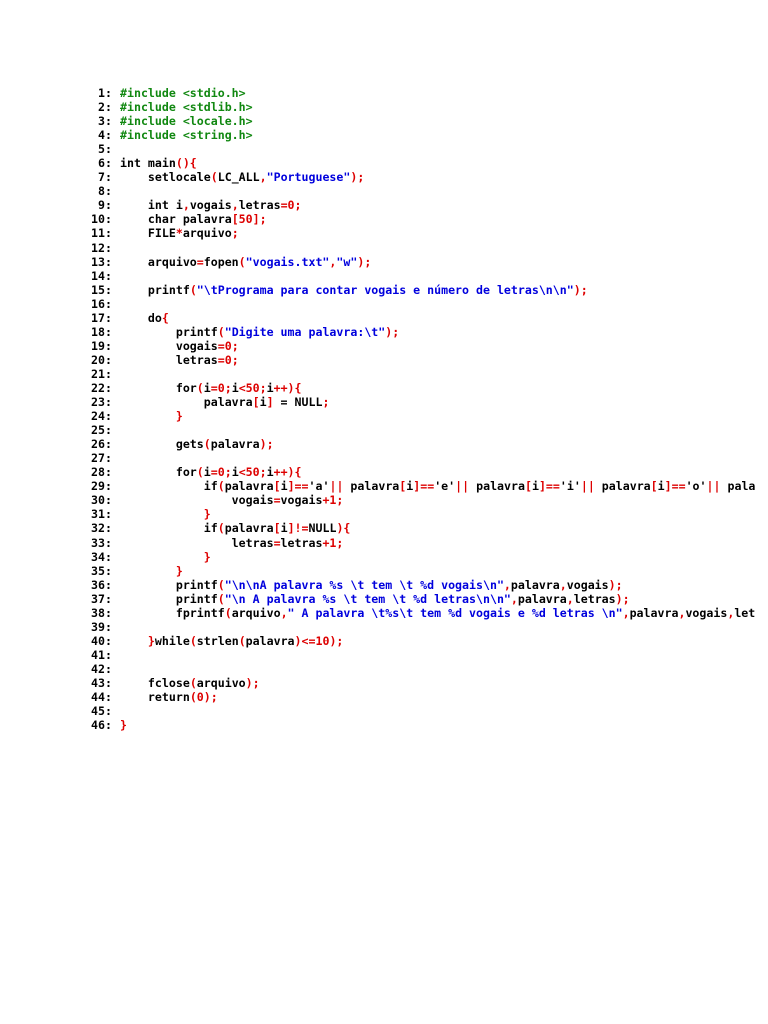 This screenshot has width=768, height=1024. Describe the element at coordinates (105, 163) in the screenshot. I see `line-number: 6:` at that location.